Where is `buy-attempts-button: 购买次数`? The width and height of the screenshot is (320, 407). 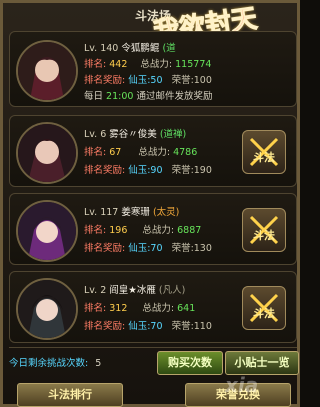
buy-attempts-button: 购买次数 is located at coordinates (190, 363).